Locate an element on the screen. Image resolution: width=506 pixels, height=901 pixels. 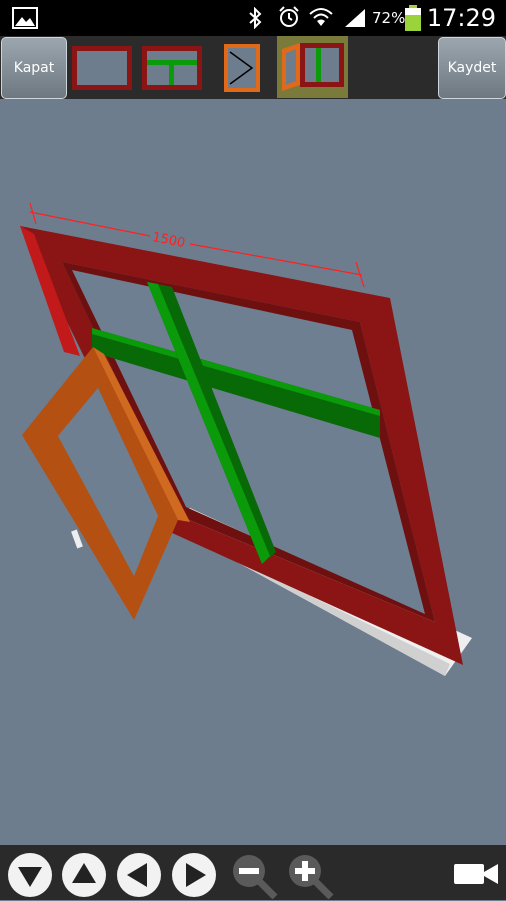
gallery-icon is located at coordinates (25, 18).